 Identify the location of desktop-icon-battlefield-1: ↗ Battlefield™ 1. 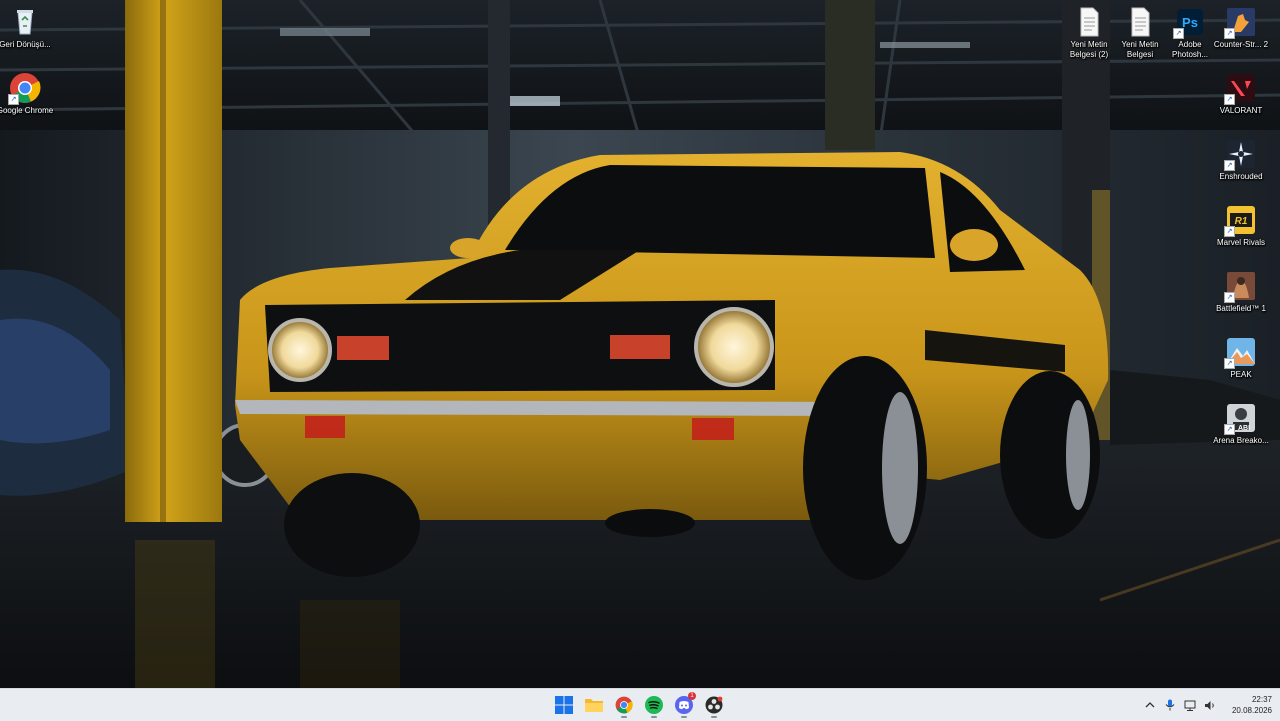
(1241, 292).